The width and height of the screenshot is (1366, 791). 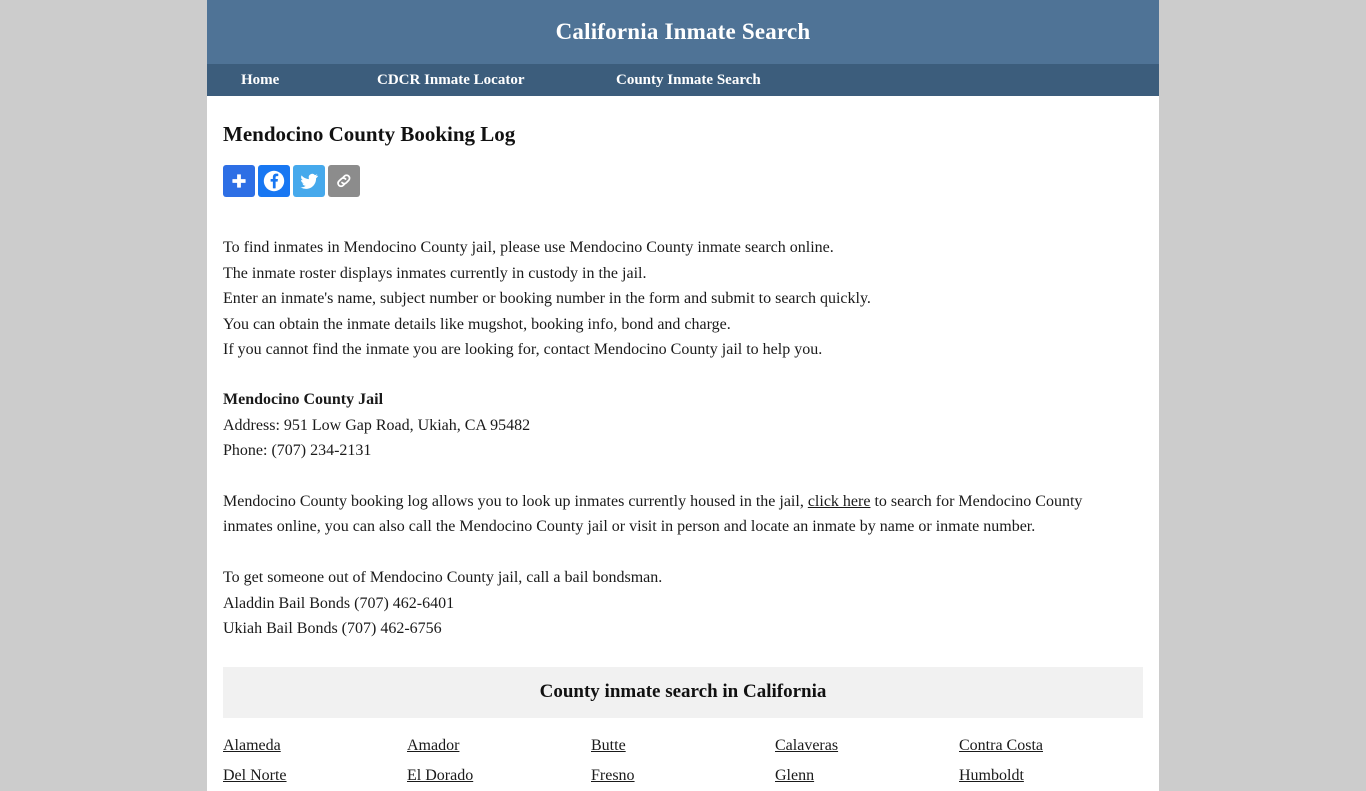 I want to click on table-header-row: County inmate search in California, so click(x=683, y=692).